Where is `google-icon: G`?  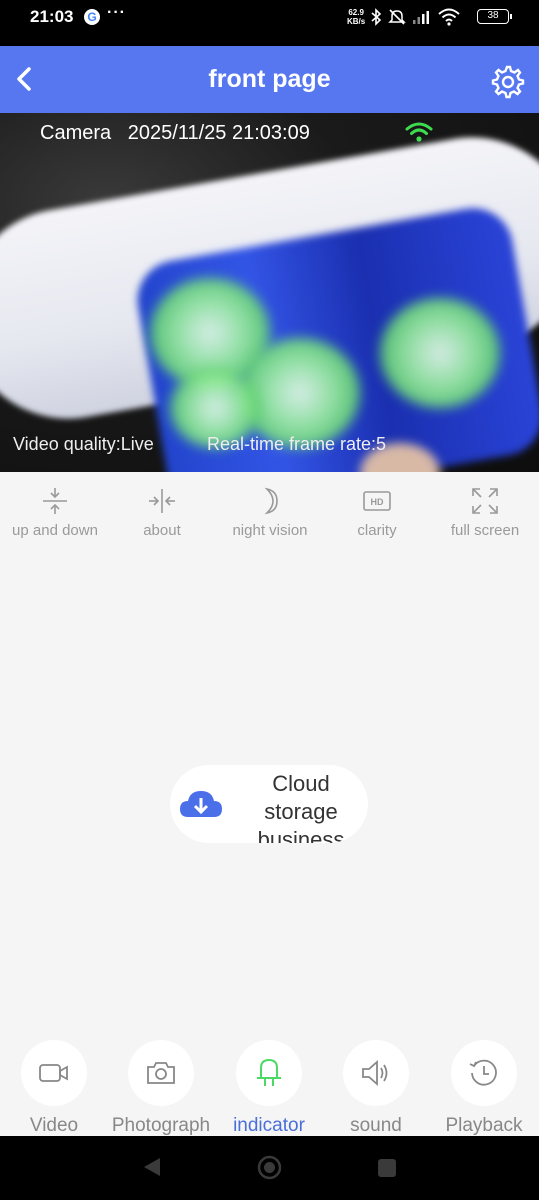 google-icon: G is located at coordinates (92, 17).